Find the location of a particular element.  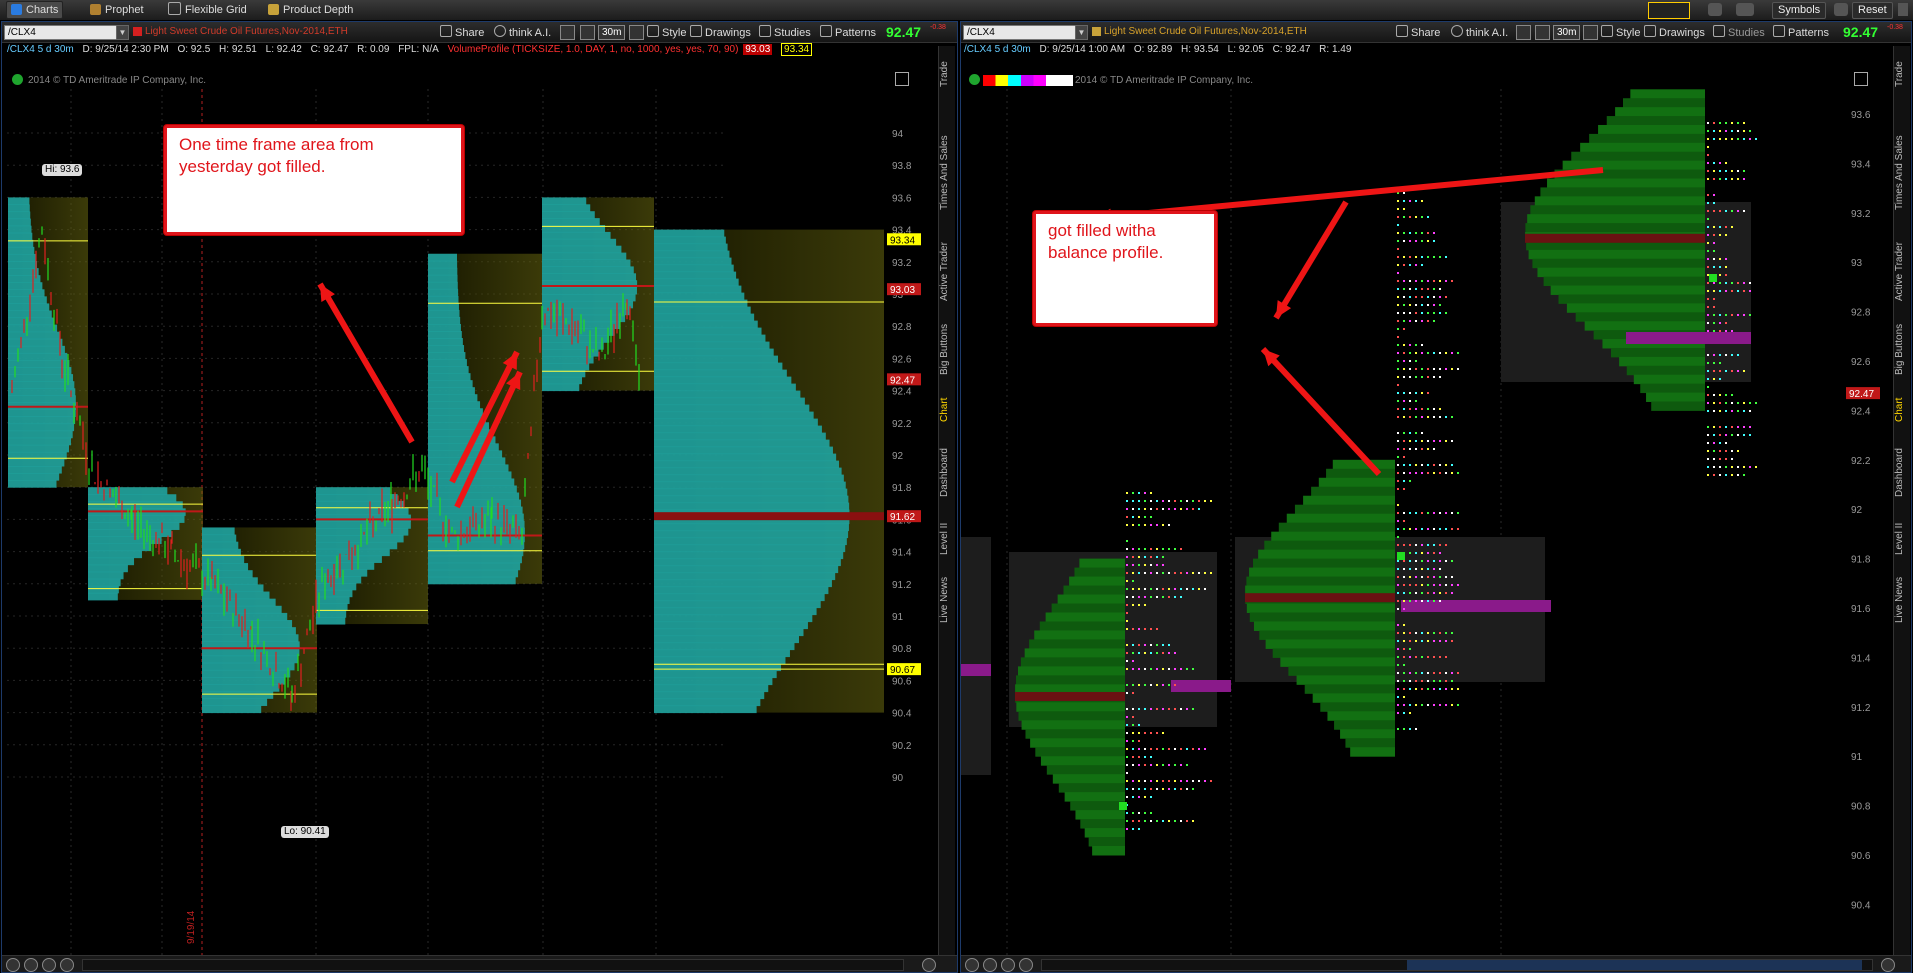

left-scrollbar is located at coordinates (493, 965).